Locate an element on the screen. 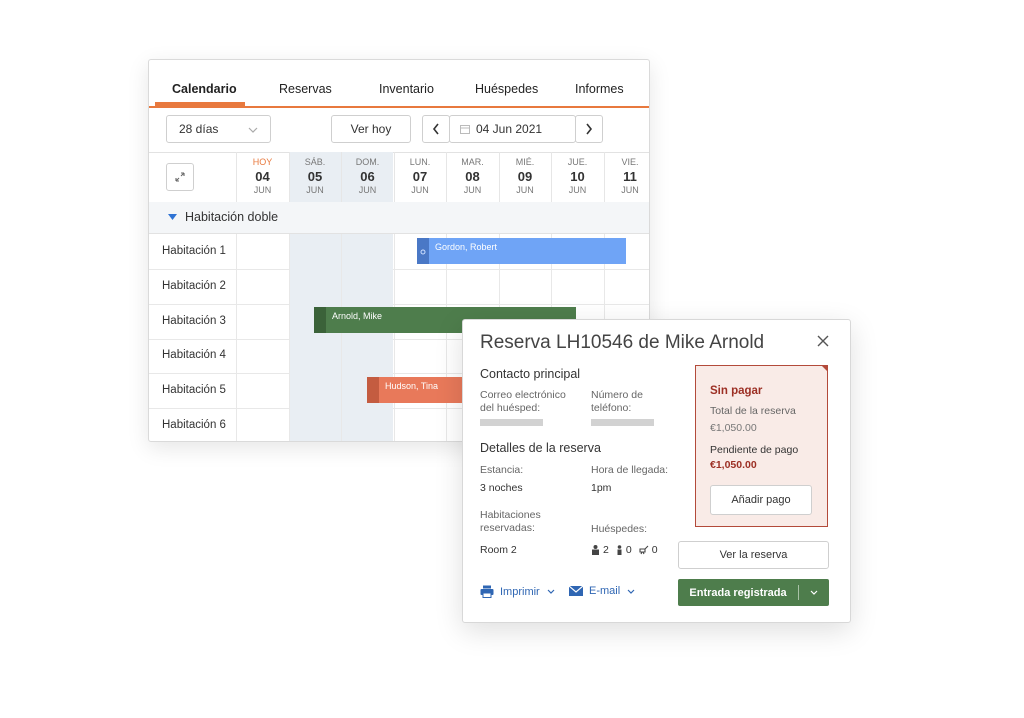 The image size is (1024, 718). arrival-value: 1pm is located at coordinates (601, 488).